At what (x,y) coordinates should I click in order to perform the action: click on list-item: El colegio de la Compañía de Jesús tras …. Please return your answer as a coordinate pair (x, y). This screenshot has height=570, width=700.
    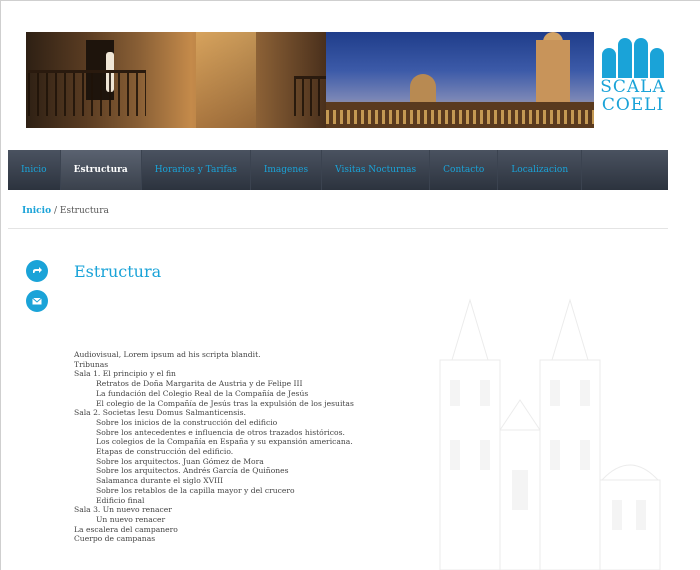
    Looking at the image, I should click on (225, 403).